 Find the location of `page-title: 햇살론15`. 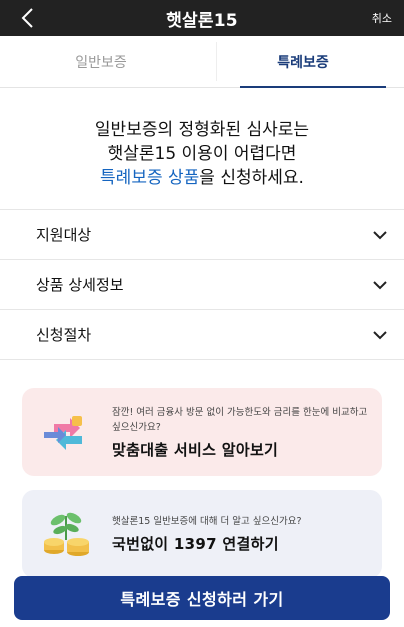

page-title: 햇살론15 is located at coordinates (202, 20).